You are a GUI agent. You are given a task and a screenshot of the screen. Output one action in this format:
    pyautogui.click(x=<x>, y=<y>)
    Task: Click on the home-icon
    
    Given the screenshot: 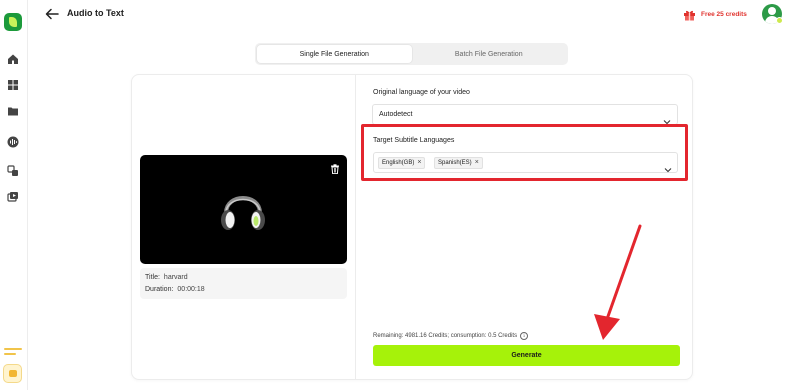 What is the action you would take?
    pyautogui.click(x=13, y=59)
    